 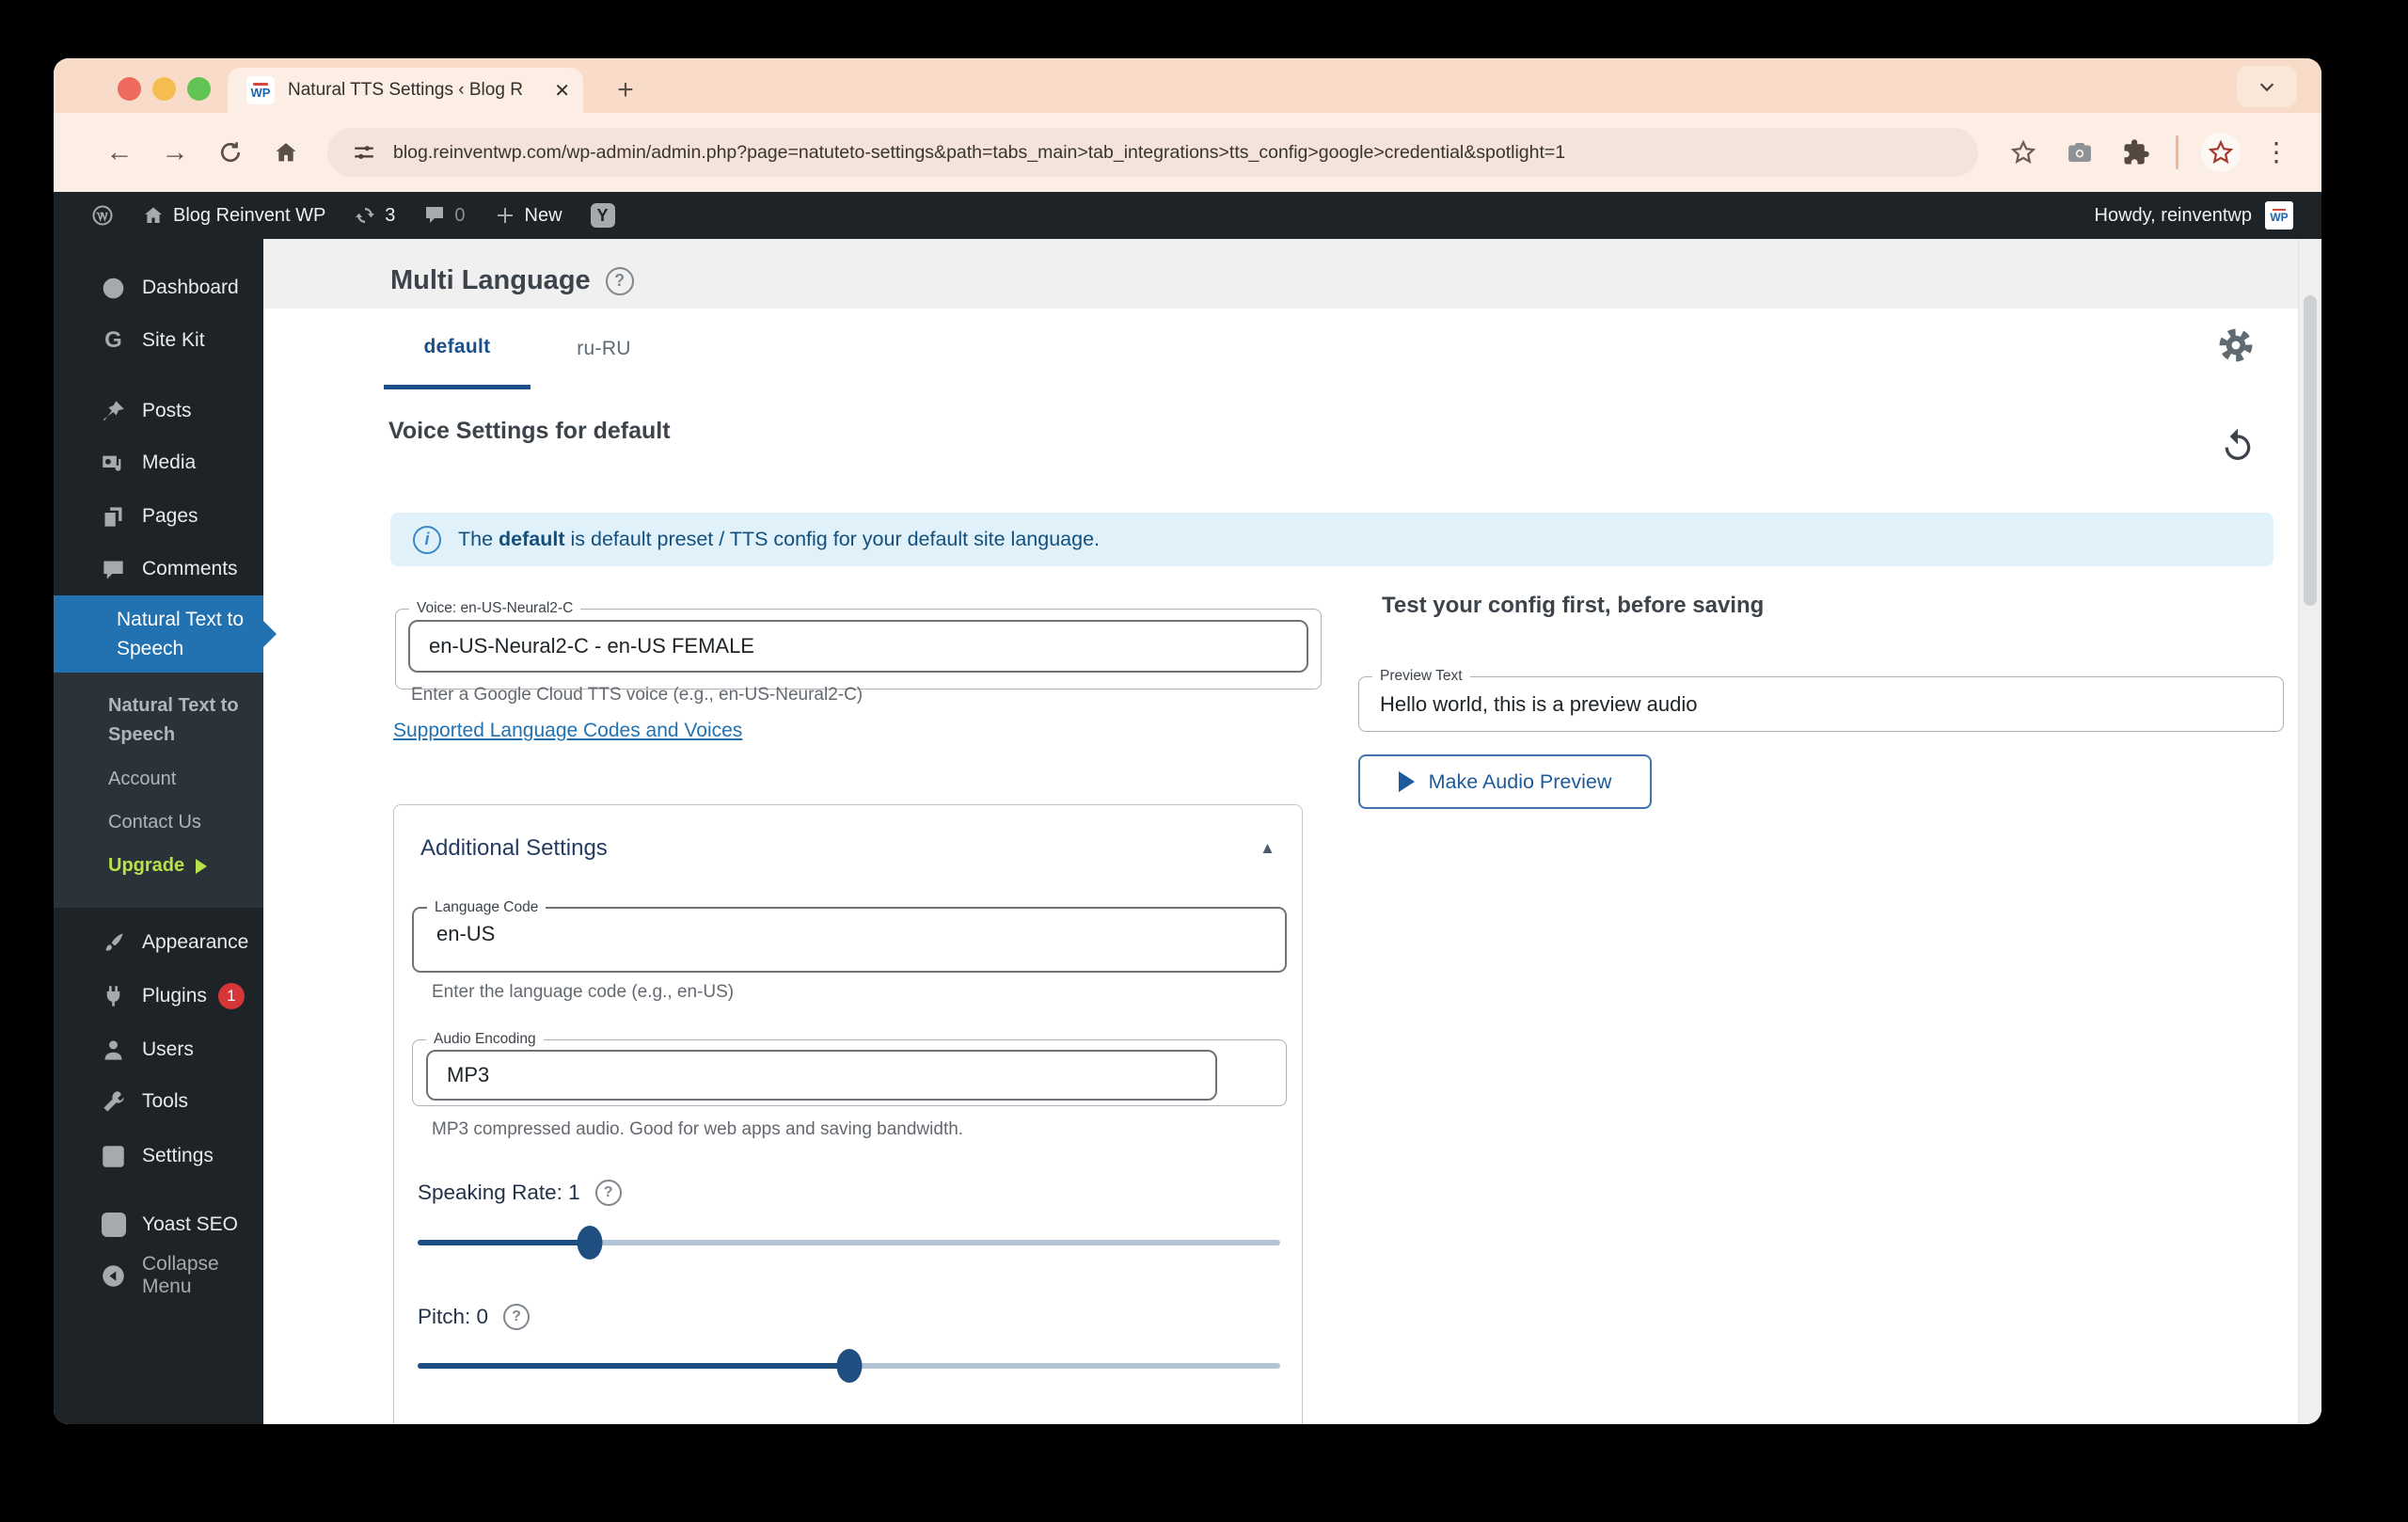 I want to click on pitch-label-row: Pitch: 0 ?, so click(x=475, y=1317).